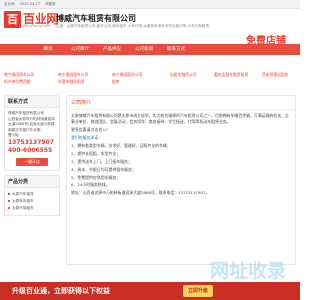 The height and width of the screenshot is (300, 320). What do you see at coordinates (103, 169) in the screenshot?
I see `service-item: 4、周末、节假日均可提供租车服务；` at bounding box center [103, 169].